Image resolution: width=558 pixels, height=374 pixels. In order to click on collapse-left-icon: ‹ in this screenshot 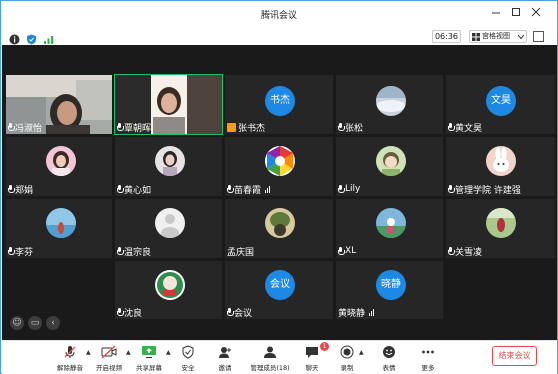, I will do `click(53, 323)`.